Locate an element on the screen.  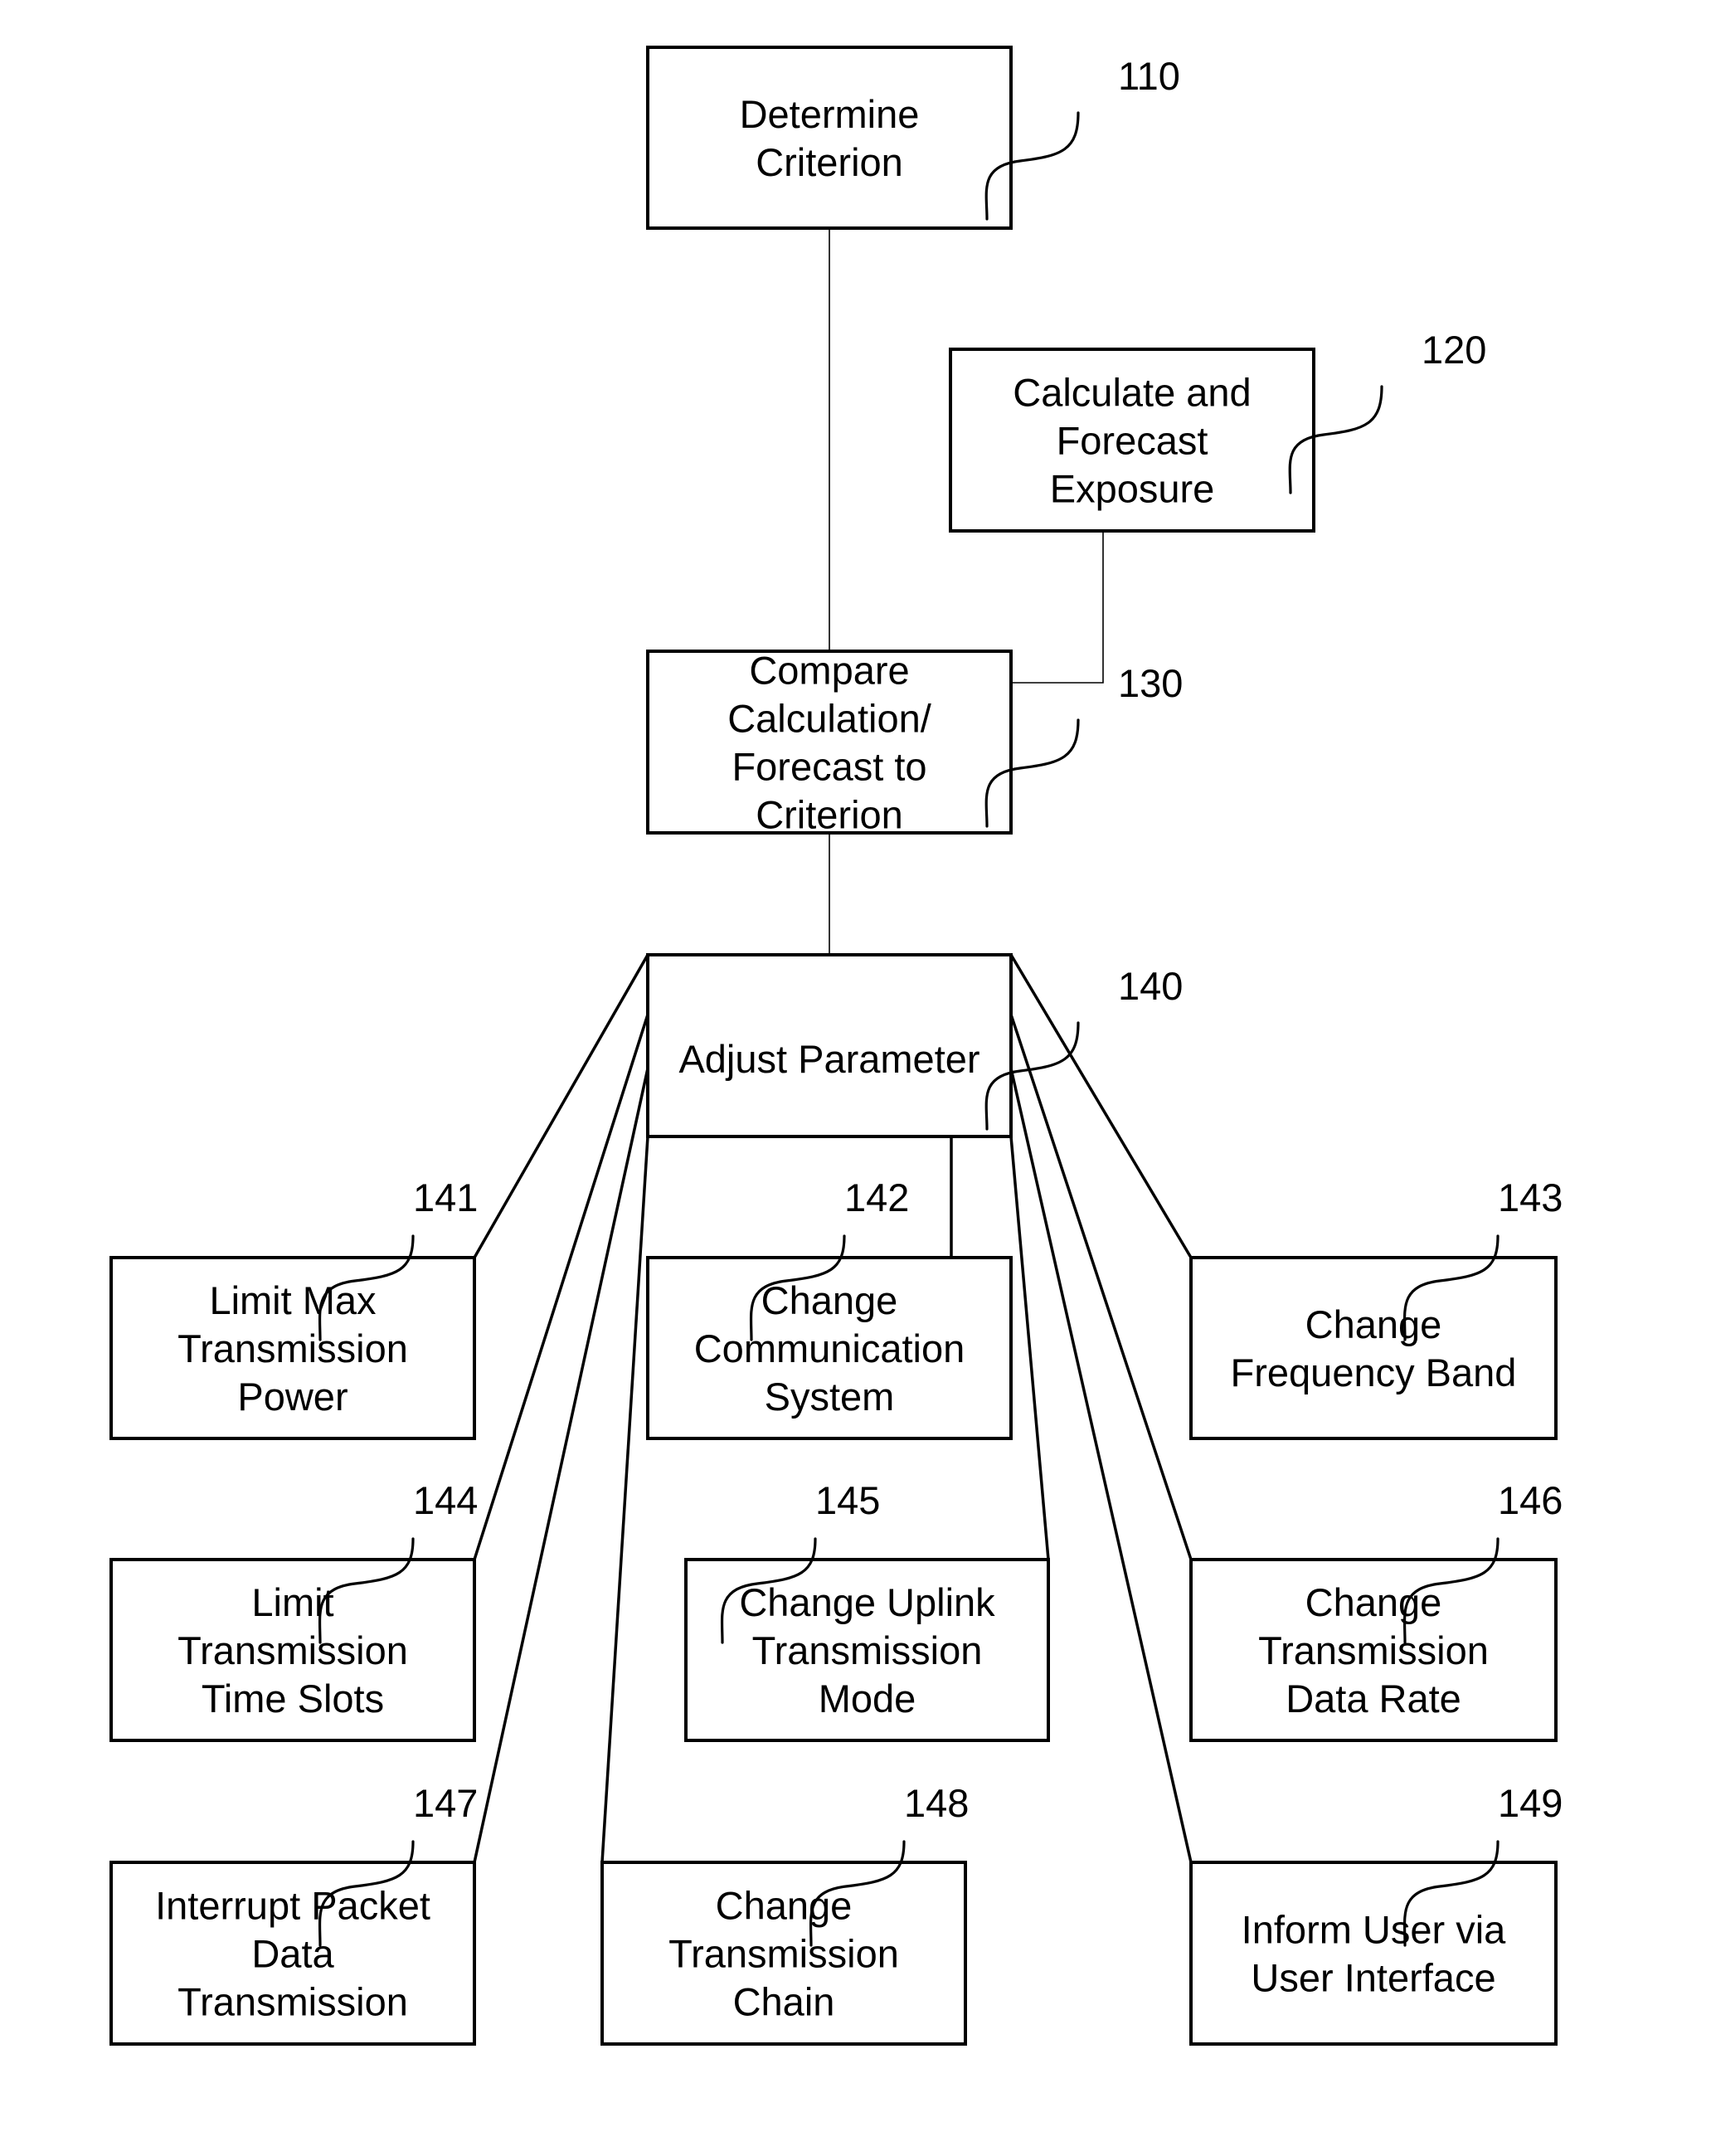
box-label-line: Time Slots is located at coordinates (293, 1698).